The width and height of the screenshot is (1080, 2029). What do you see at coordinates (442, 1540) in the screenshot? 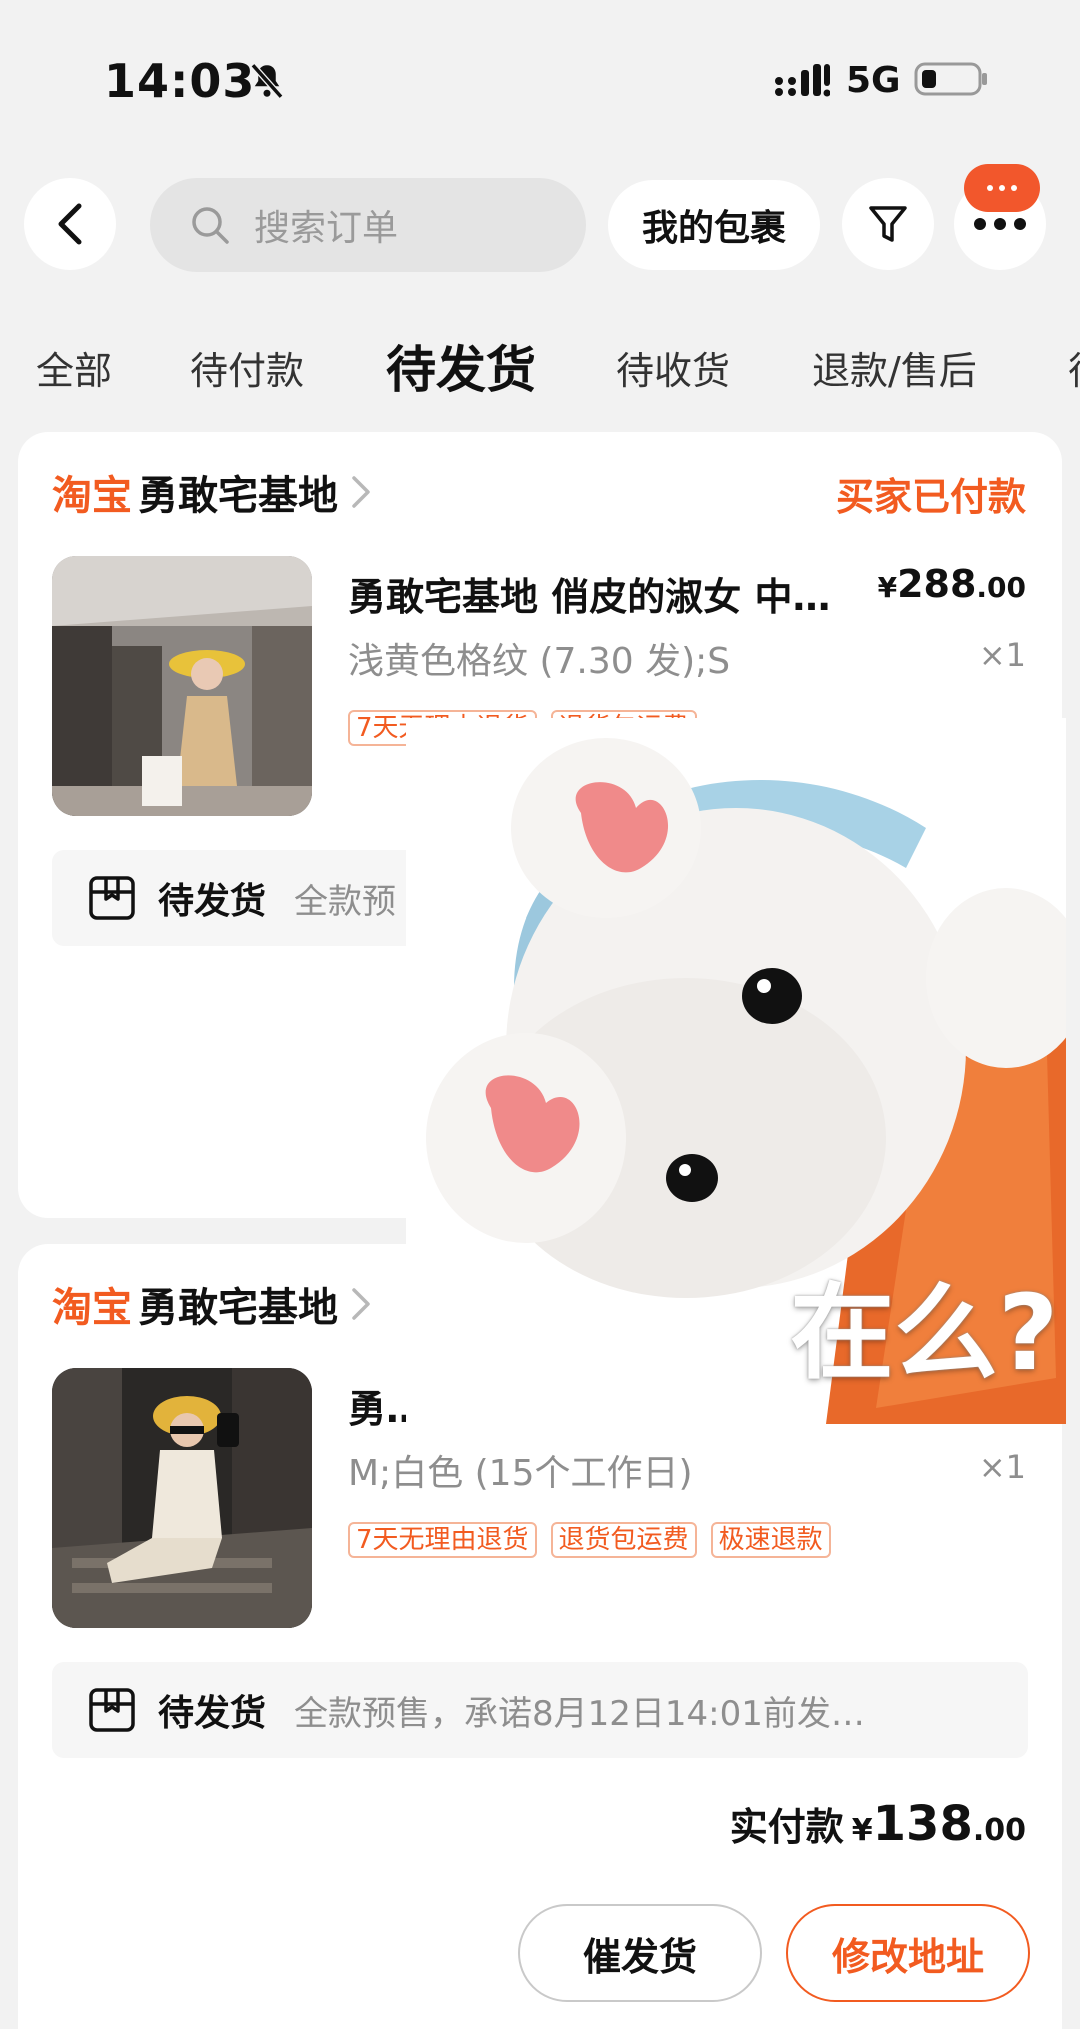
I see `service-tag: 7天无理由退货` at bounding box center [442, 1540].